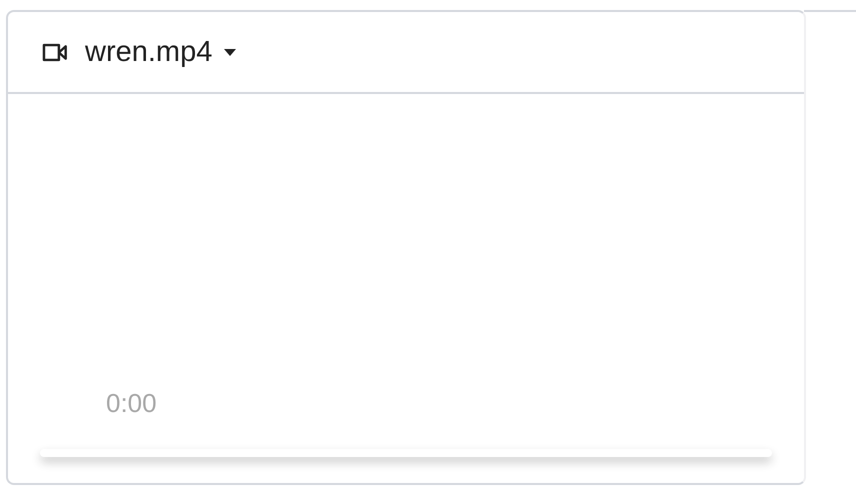  Describe the element at coordinates (230, 52) in the screenshot. I see `caret-icon` at that location.